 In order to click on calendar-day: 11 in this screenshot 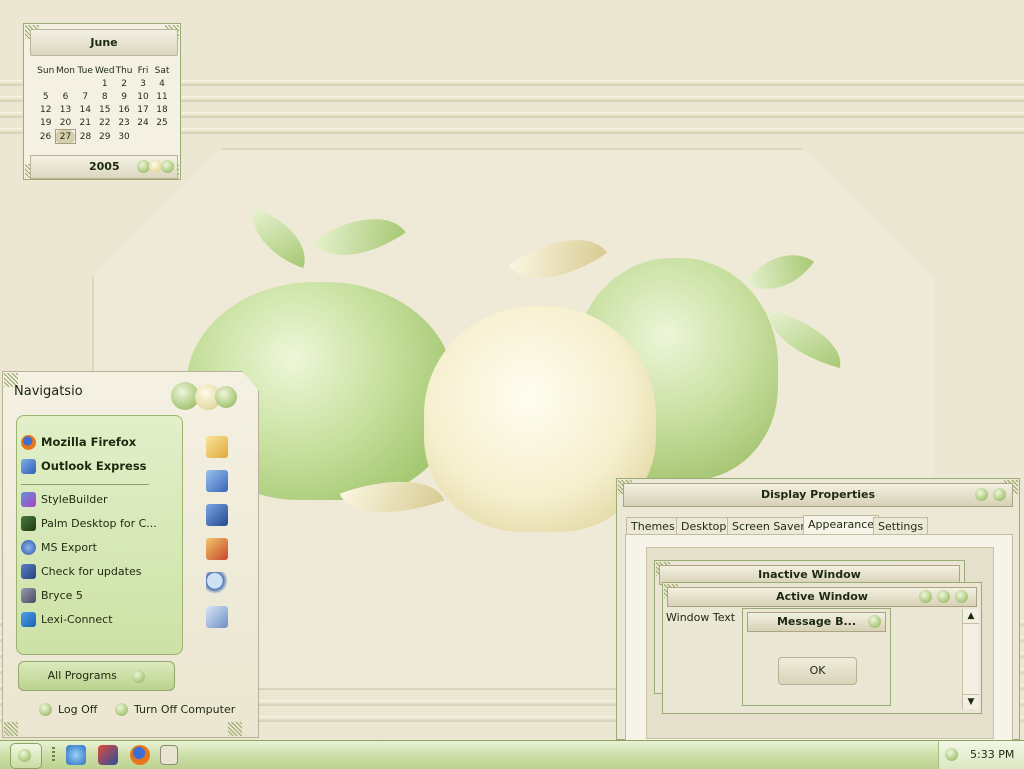, I will do `click(162, 96)`.